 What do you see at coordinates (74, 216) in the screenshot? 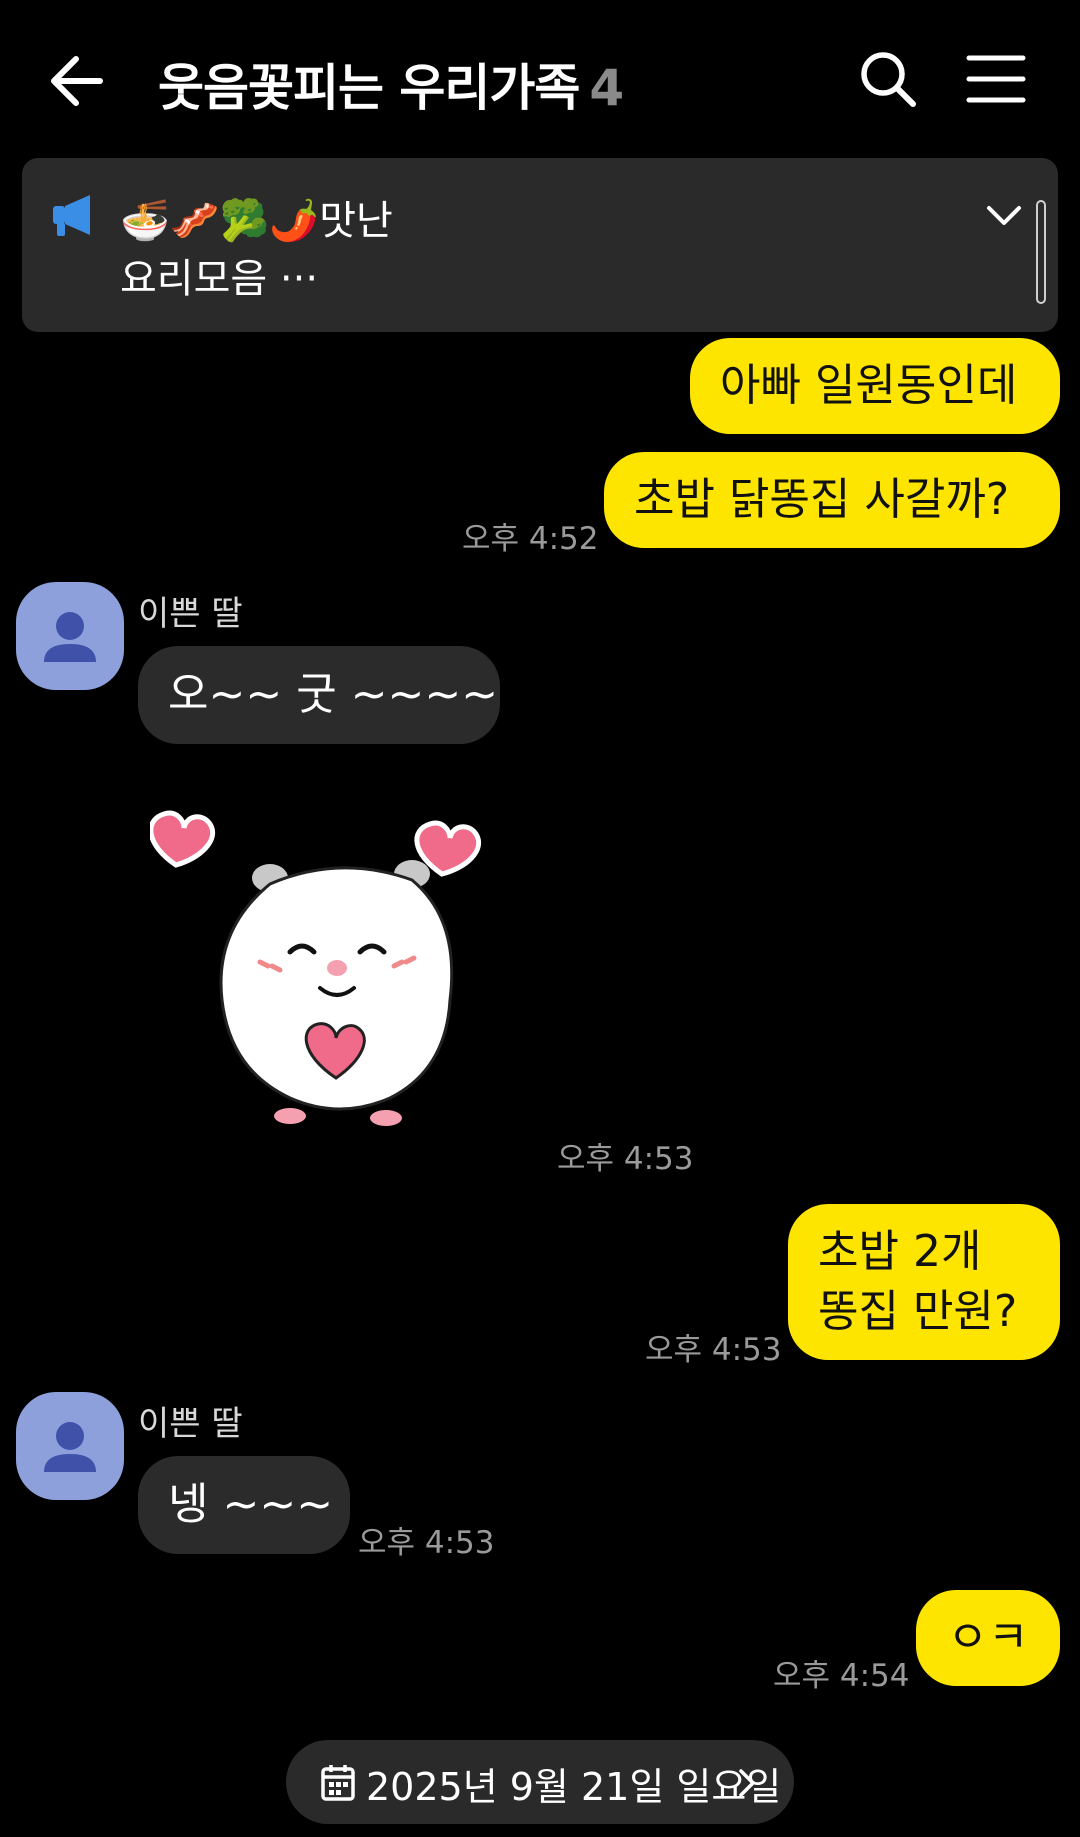
I see `megaphone-icon` at bounding box center [74, 216].